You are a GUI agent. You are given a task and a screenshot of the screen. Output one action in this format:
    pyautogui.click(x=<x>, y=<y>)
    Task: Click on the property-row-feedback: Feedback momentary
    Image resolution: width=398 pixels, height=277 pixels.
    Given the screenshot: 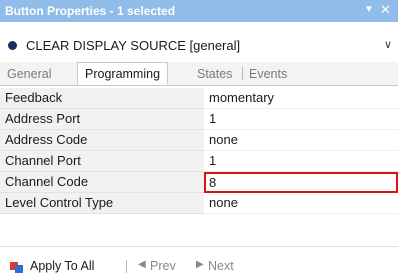 What is the action you would take?
    pyautogui.click(x=199, y=98)
    